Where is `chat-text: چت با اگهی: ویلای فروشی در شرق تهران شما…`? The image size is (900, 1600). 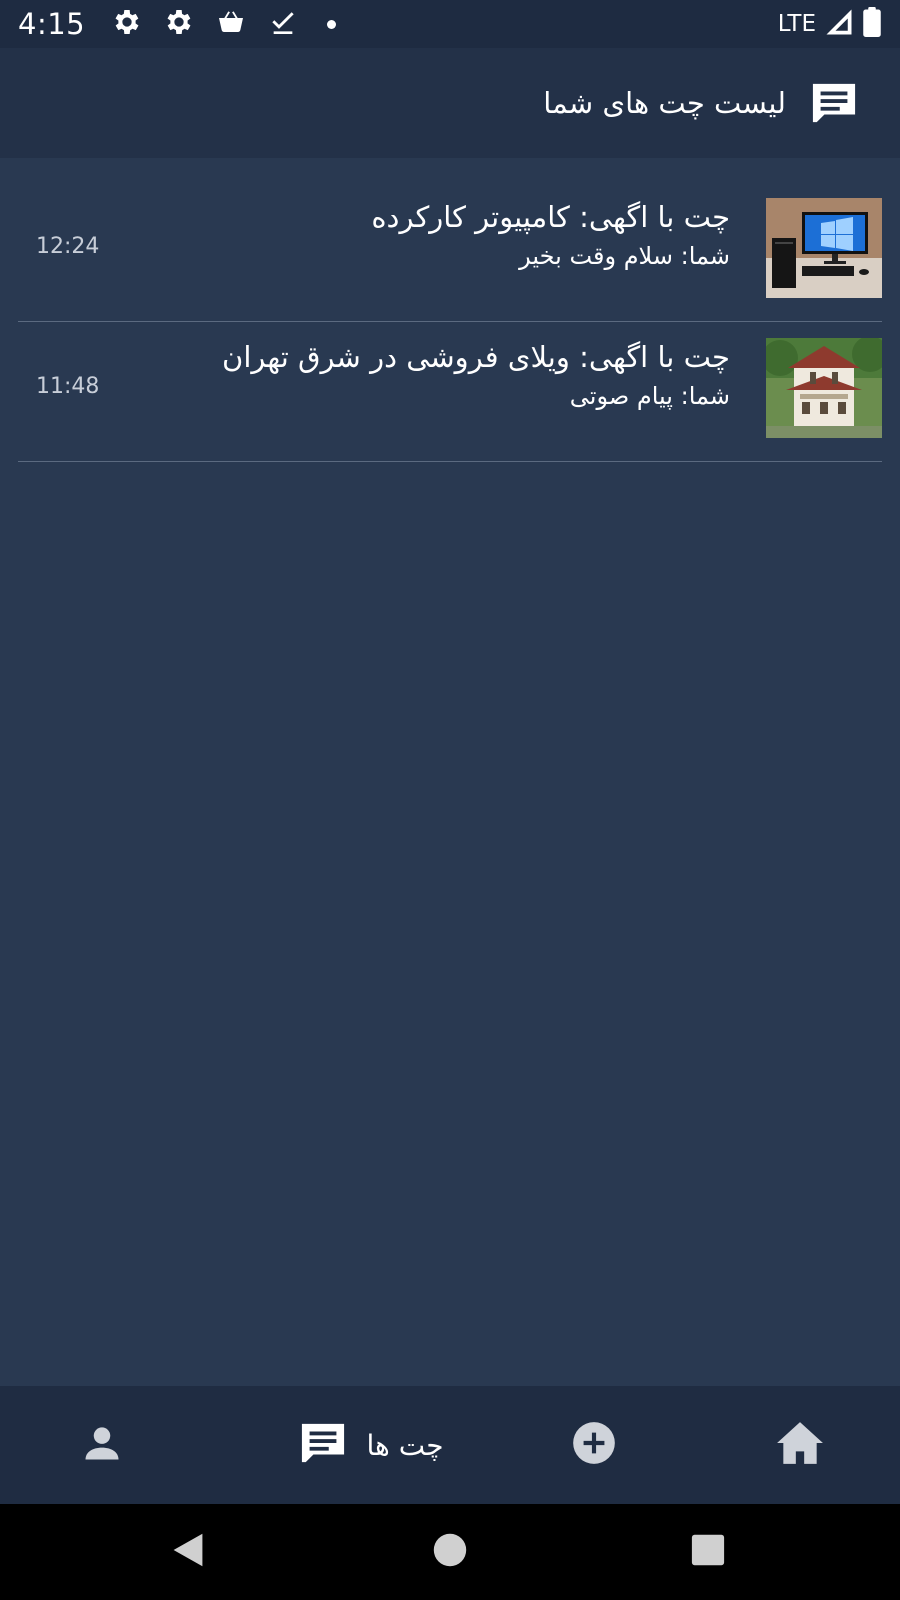
chat-text: چت با اگهی: ویلای فروشی در شرق تهران شما… is located at coordinates (450, 375).